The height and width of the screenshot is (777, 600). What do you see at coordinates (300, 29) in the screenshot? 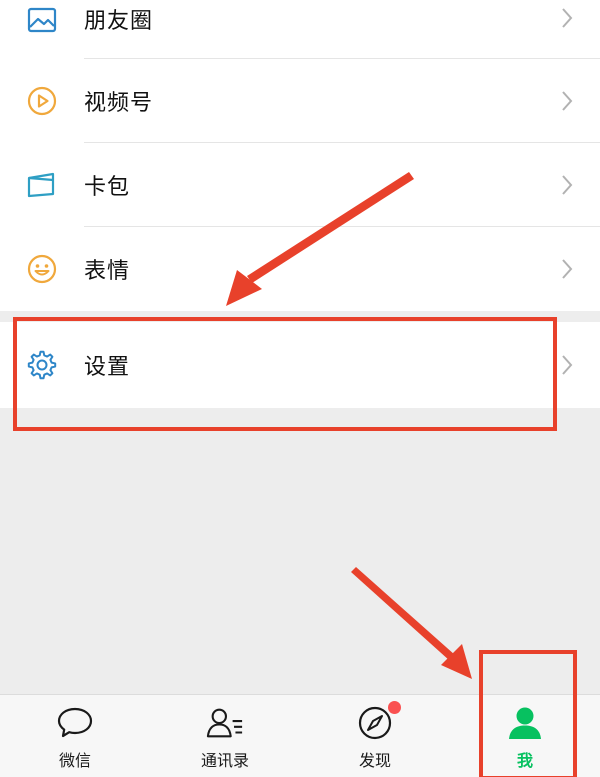
I see `menu-item-moments: 朋友圈` at bounding box center [300, 29].